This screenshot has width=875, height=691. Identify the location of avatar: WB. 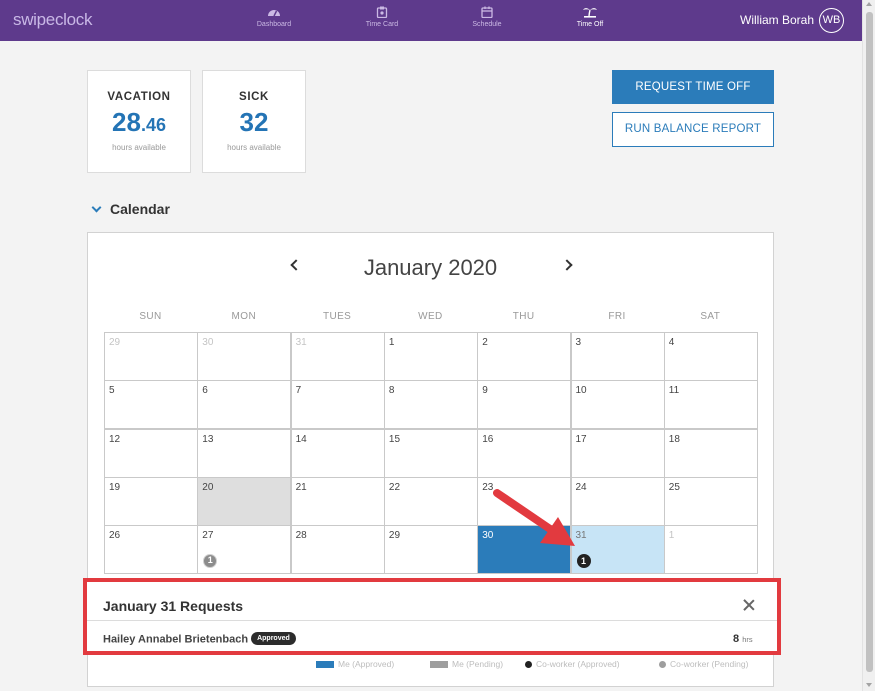
(831, 20).